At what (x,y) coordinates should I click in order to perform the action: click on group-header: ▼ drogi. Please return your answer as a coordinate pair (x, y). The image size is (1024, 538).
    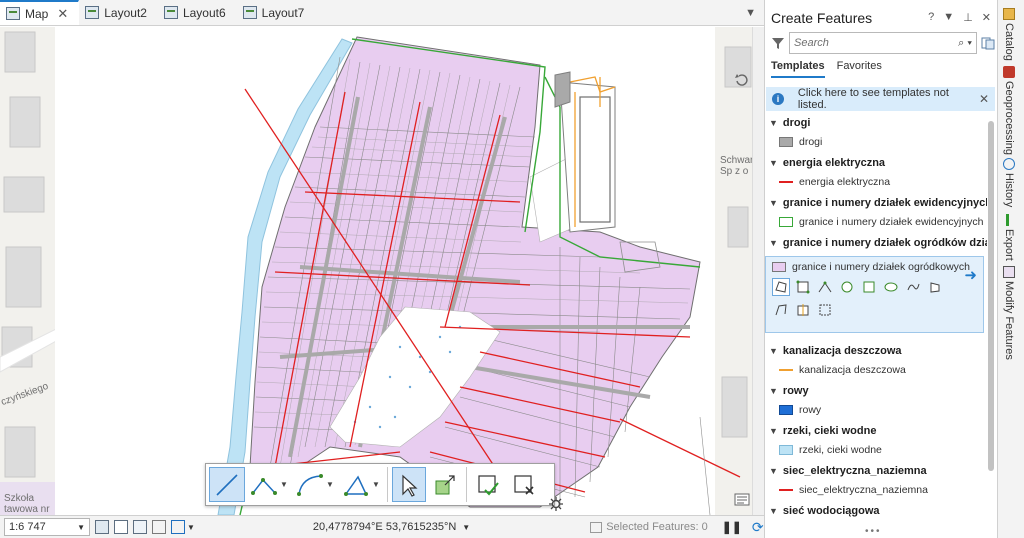
    Looking at the image, I should click on (876, 122).